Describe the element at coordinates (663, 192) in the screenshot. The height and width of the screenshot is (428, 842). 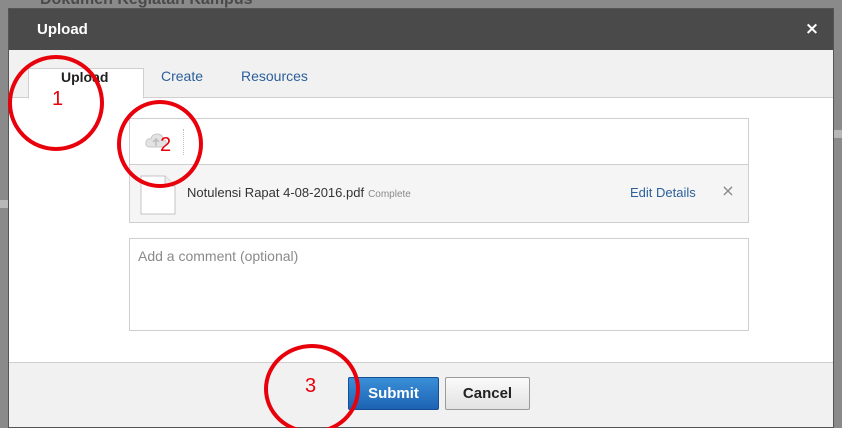
I see `edit-details-link: Edit Details` at that location.